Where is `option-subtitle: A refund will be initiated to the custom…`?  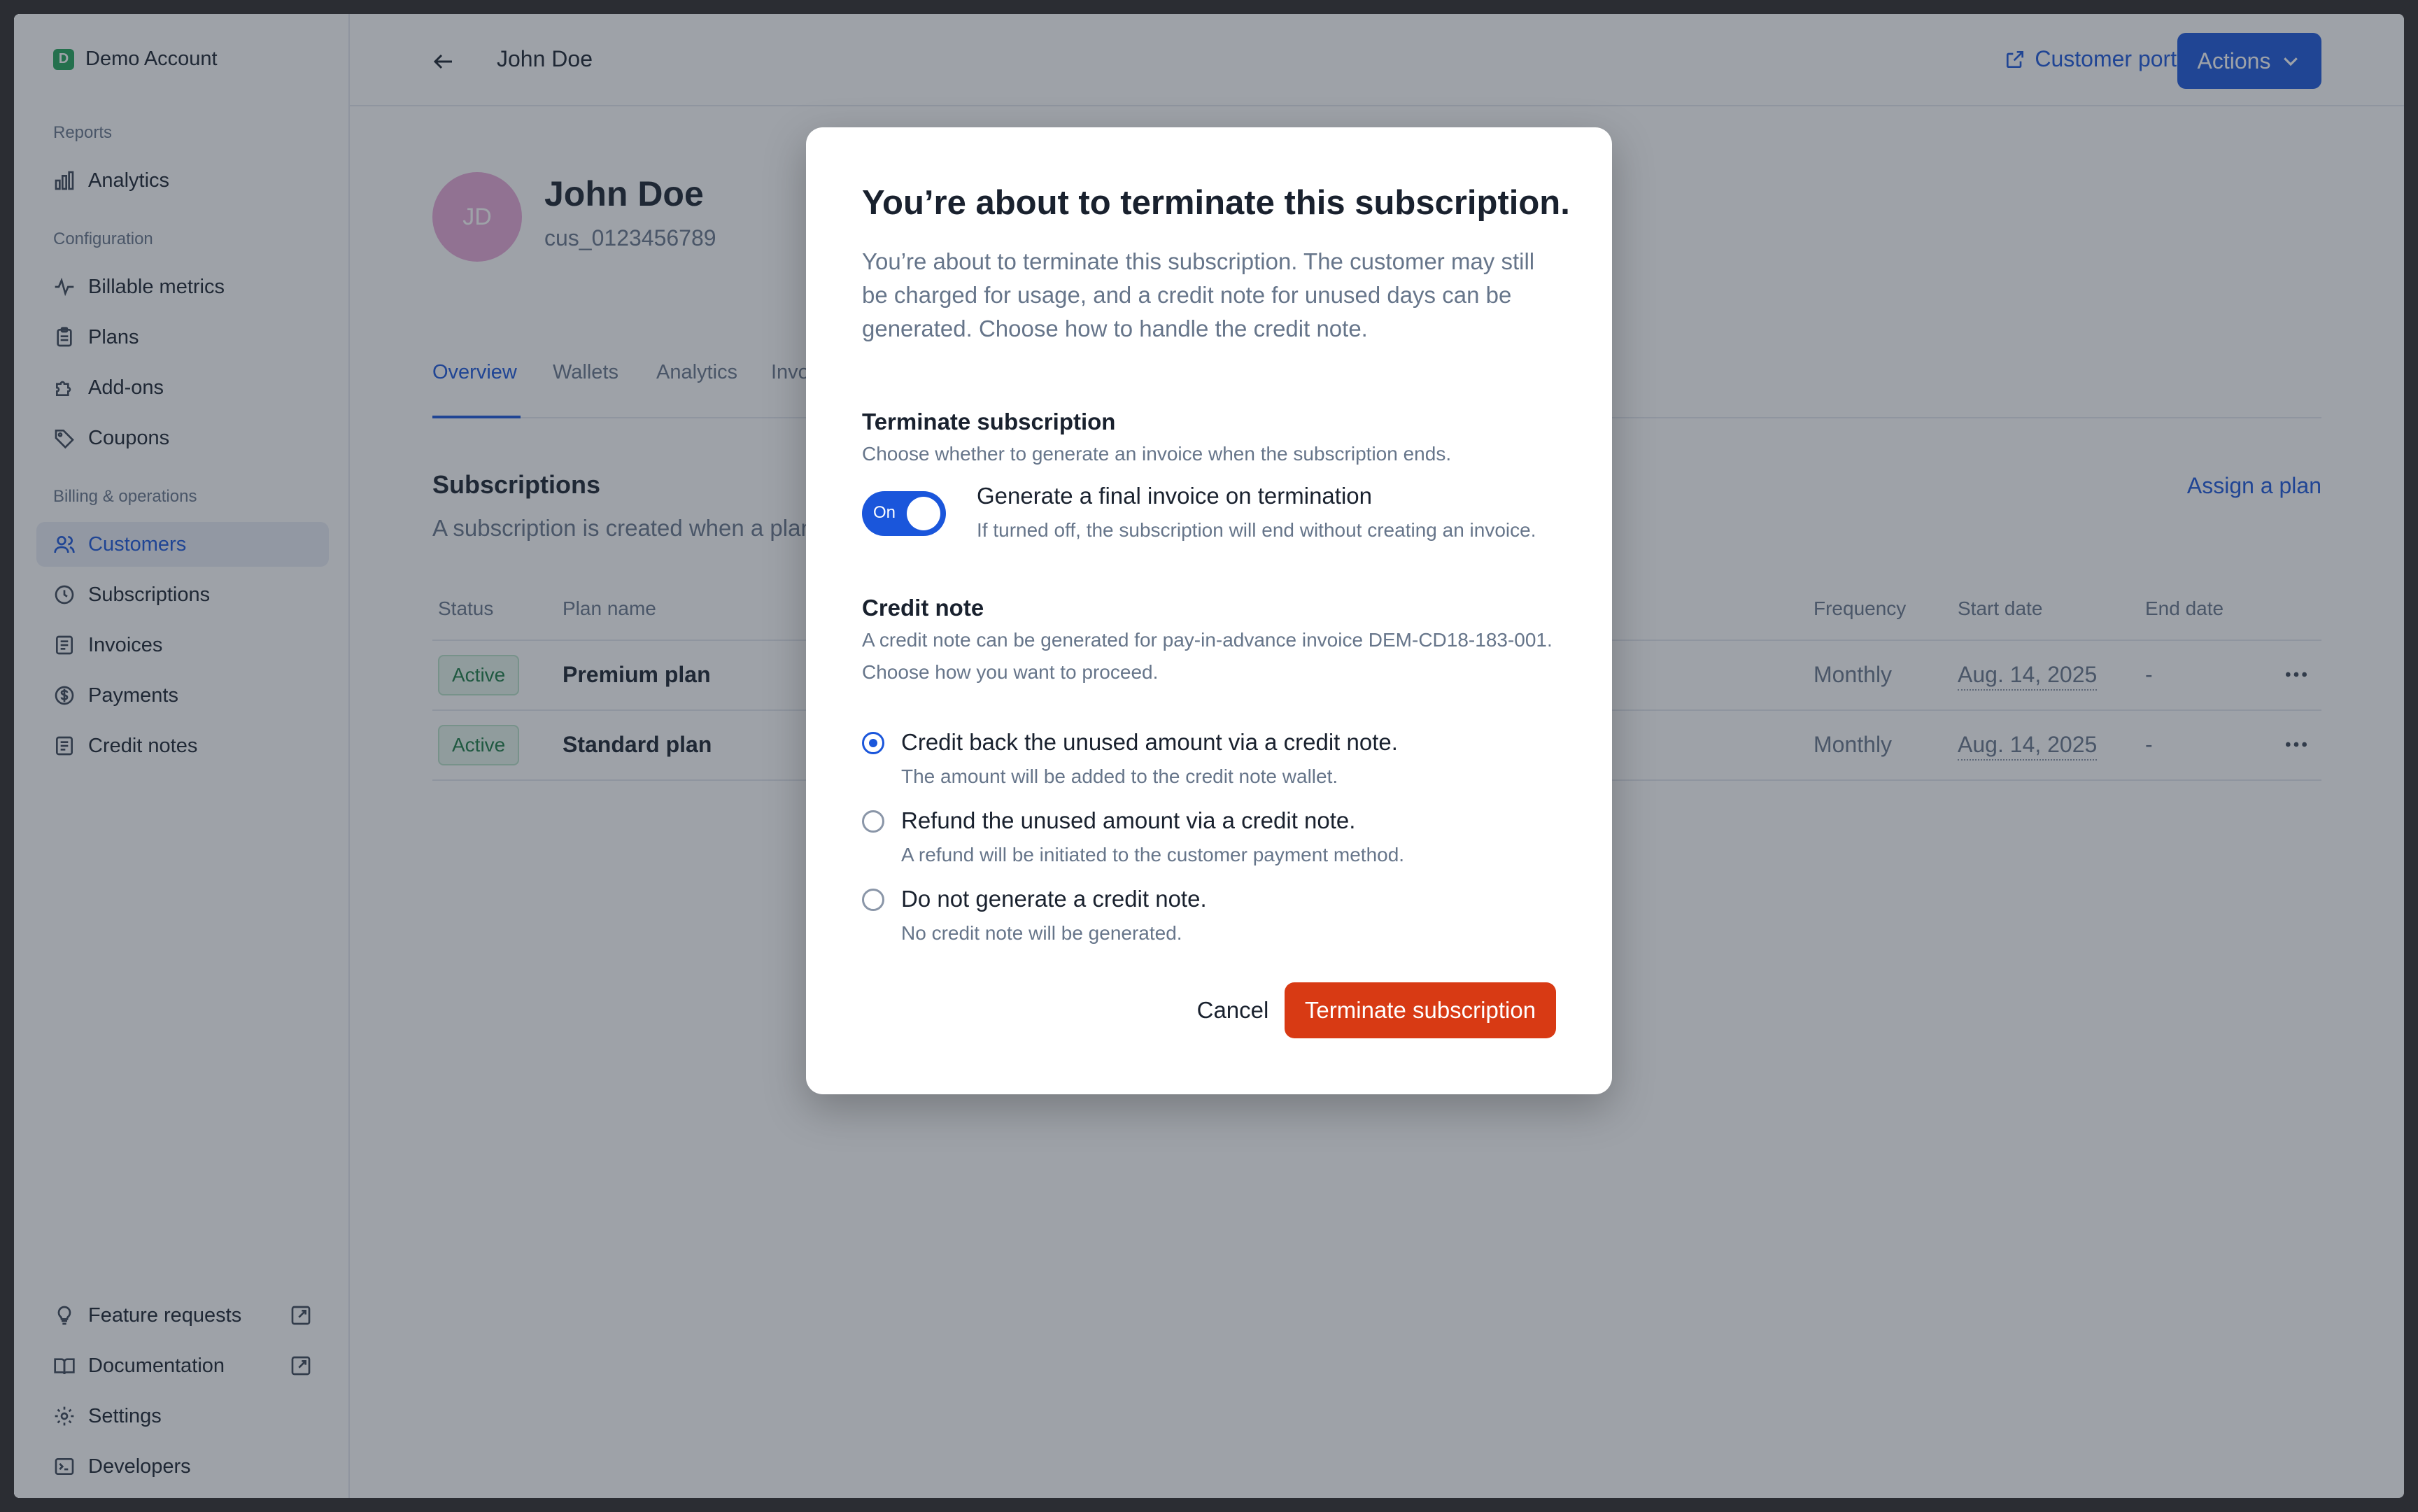 option-subtitle: A refund will be initiated to the custom… is located at coordinates (1153, 854).